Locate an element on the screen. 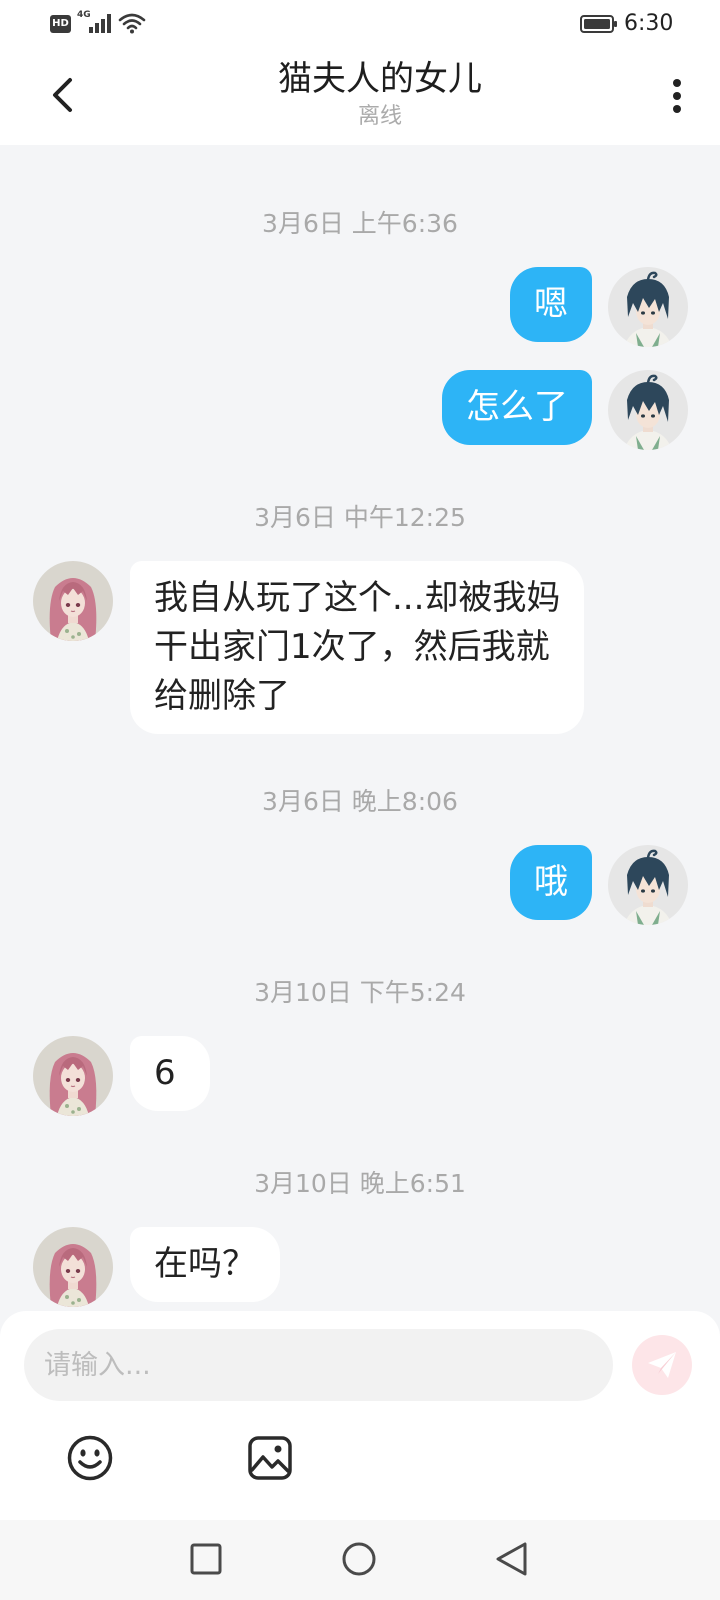  status-time: 6:30 is located at coordinates (649, 23).